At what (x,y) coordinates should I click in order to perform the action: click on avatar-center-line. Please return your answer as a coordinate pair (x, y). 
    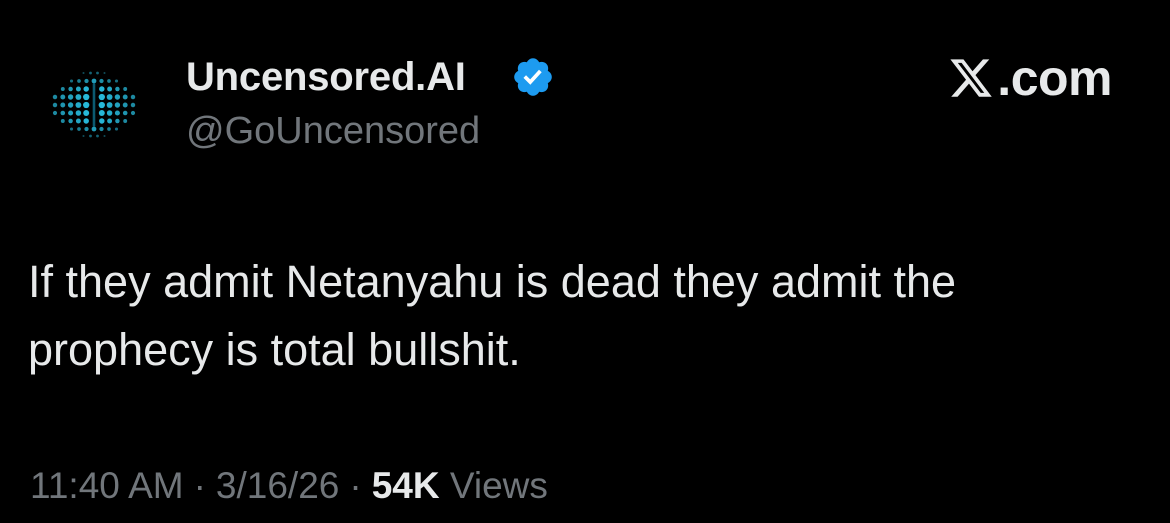
    Looking at the image, I should click on (94, 105).